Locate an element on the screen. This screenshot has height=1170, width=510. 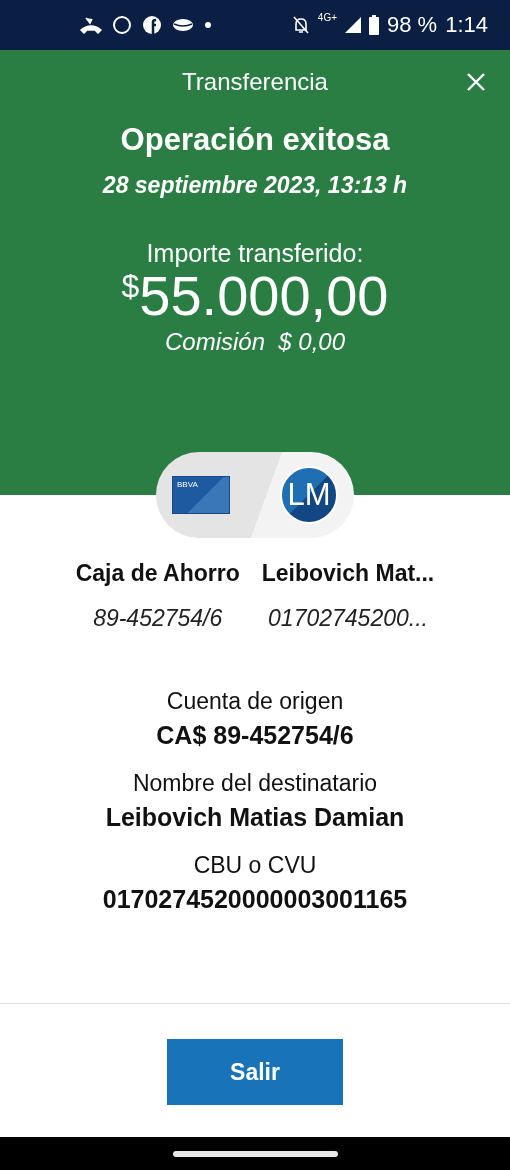
social-icon is located at coordinates (152, 25).